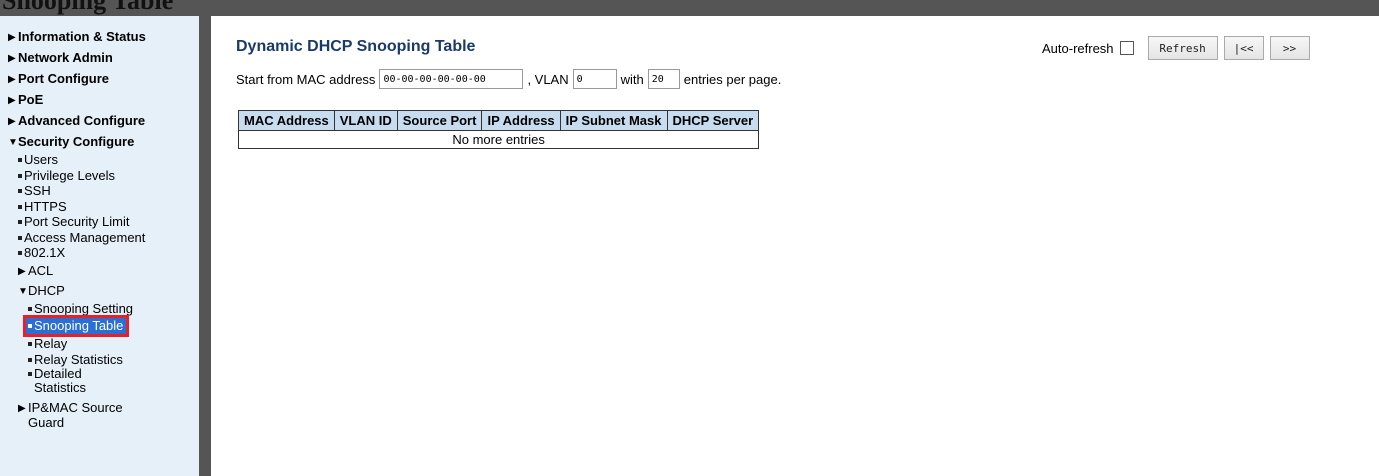 The image size is (1379, 476). Describe the element at coordinates (451, 79) in the screenshot. I see `mac-address-input: 00-00-00-00-00-00` at that location.